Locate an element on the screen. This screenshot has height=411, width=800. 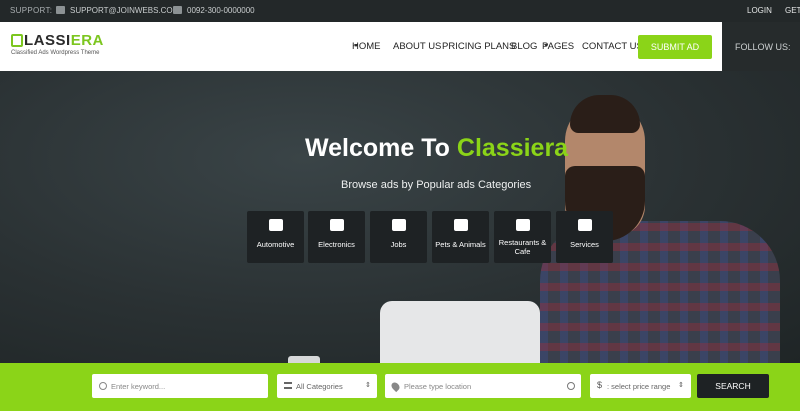
support-label: SUPPORT: is located at coordinates (31, 10).